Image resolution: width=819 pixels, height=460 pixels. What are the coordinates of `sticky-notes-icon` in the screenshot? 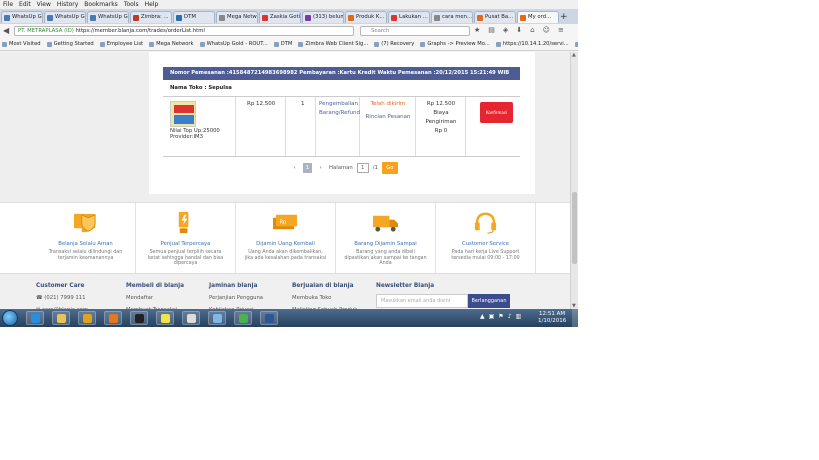 It's located at (165, 318).